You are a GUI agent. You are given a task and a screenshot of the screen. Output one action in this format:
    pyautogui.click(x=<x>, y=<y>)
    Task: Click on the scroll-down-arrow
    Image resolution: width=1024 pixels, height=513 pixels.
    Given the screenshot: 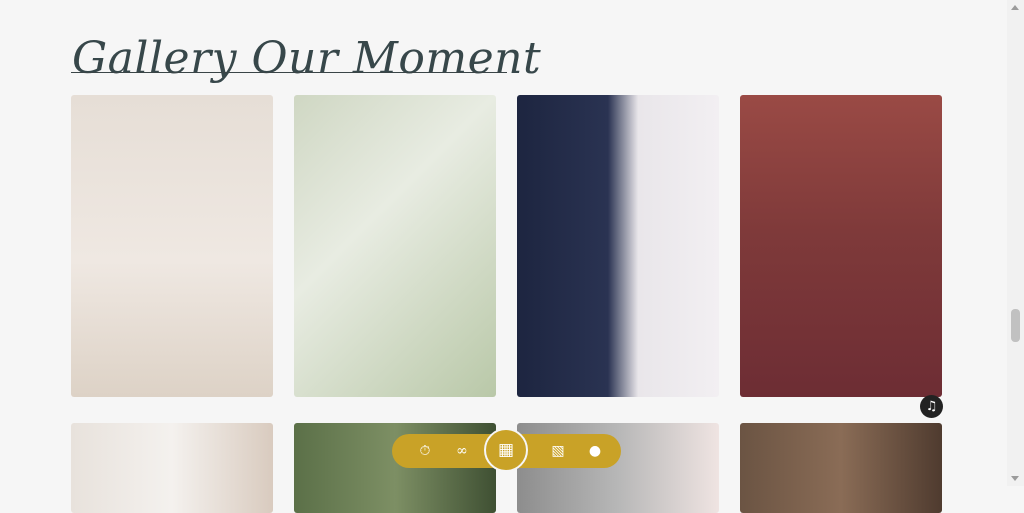 What is the action you would take?
    pyautogui.click(x=1015, y=478)
    